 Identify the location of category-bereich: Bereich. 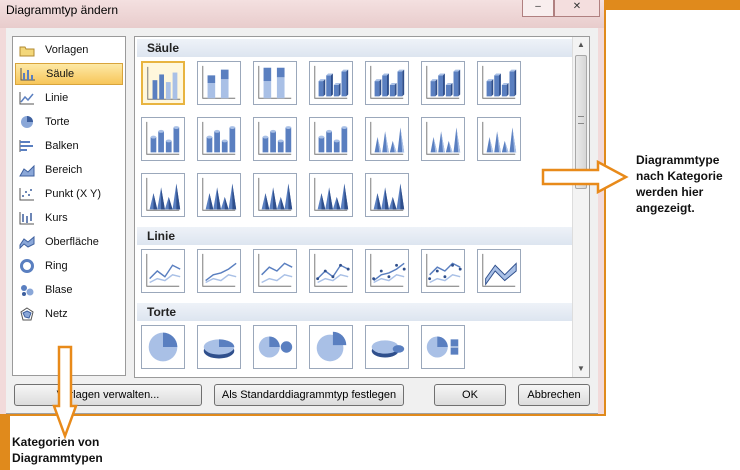
(69, 170).